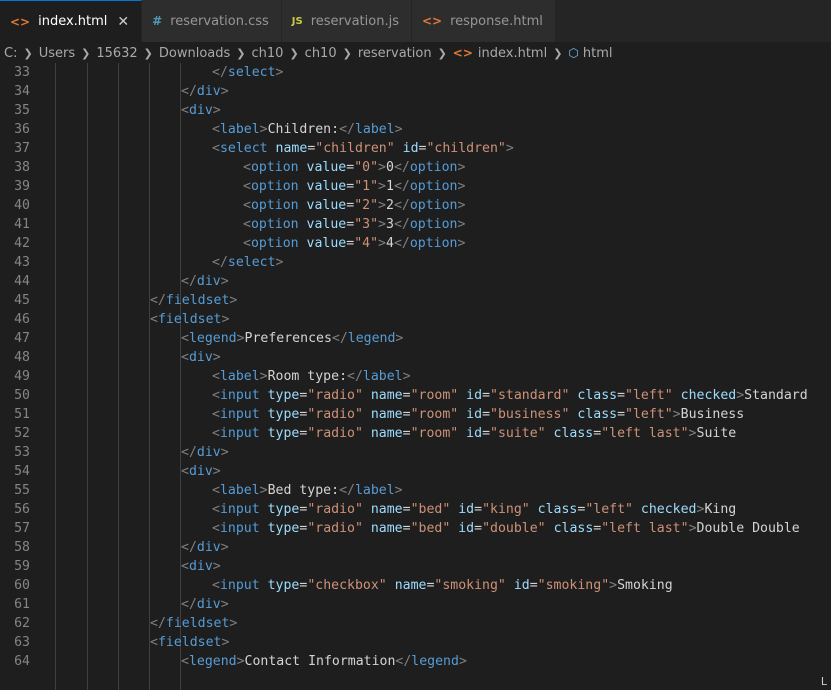 Image resolution: width=831 pixels, height=690 pixels. Describe the element at coordinates (395, 53) in the screenshot. I see `breadcrumb-item: reservation` at that location.